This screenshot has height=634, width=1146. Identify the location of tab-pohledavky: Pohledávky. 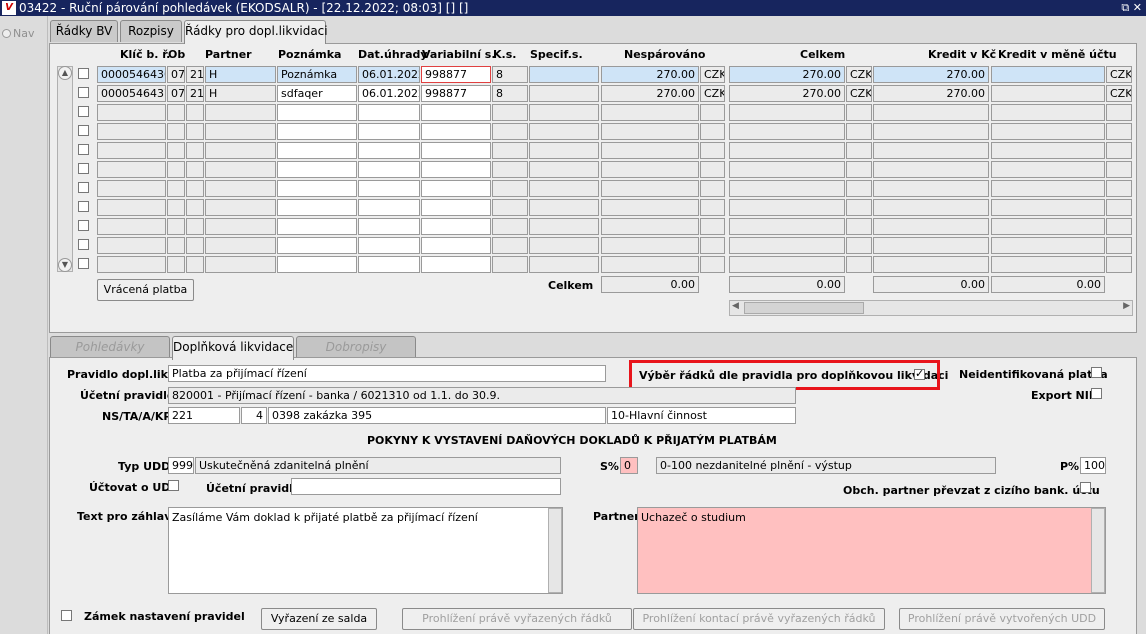
(110, 347).